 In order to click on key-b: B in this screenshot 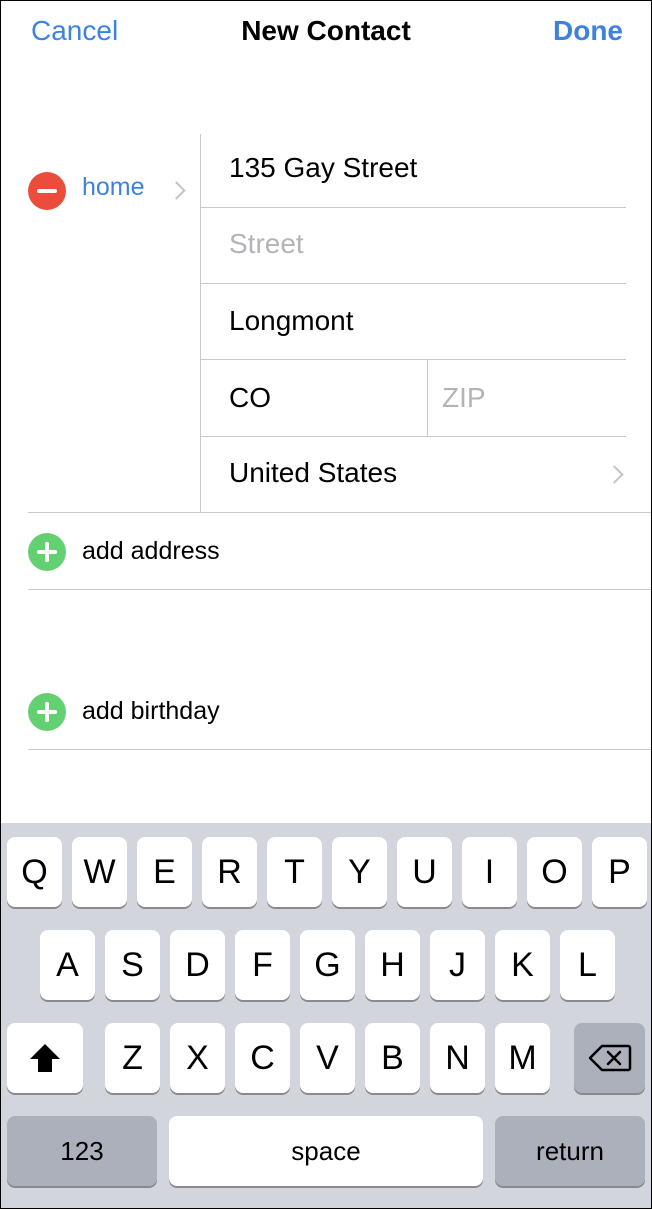, I will do `click(392, 1058)`.